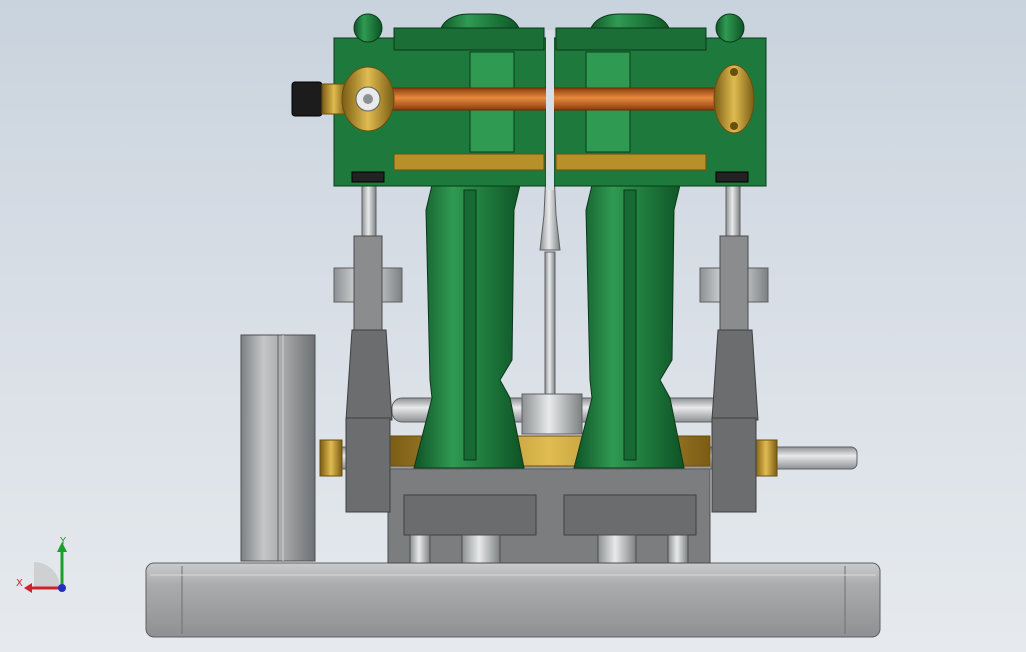  I want to click on cylinder-split-gap, so click(550, 110).